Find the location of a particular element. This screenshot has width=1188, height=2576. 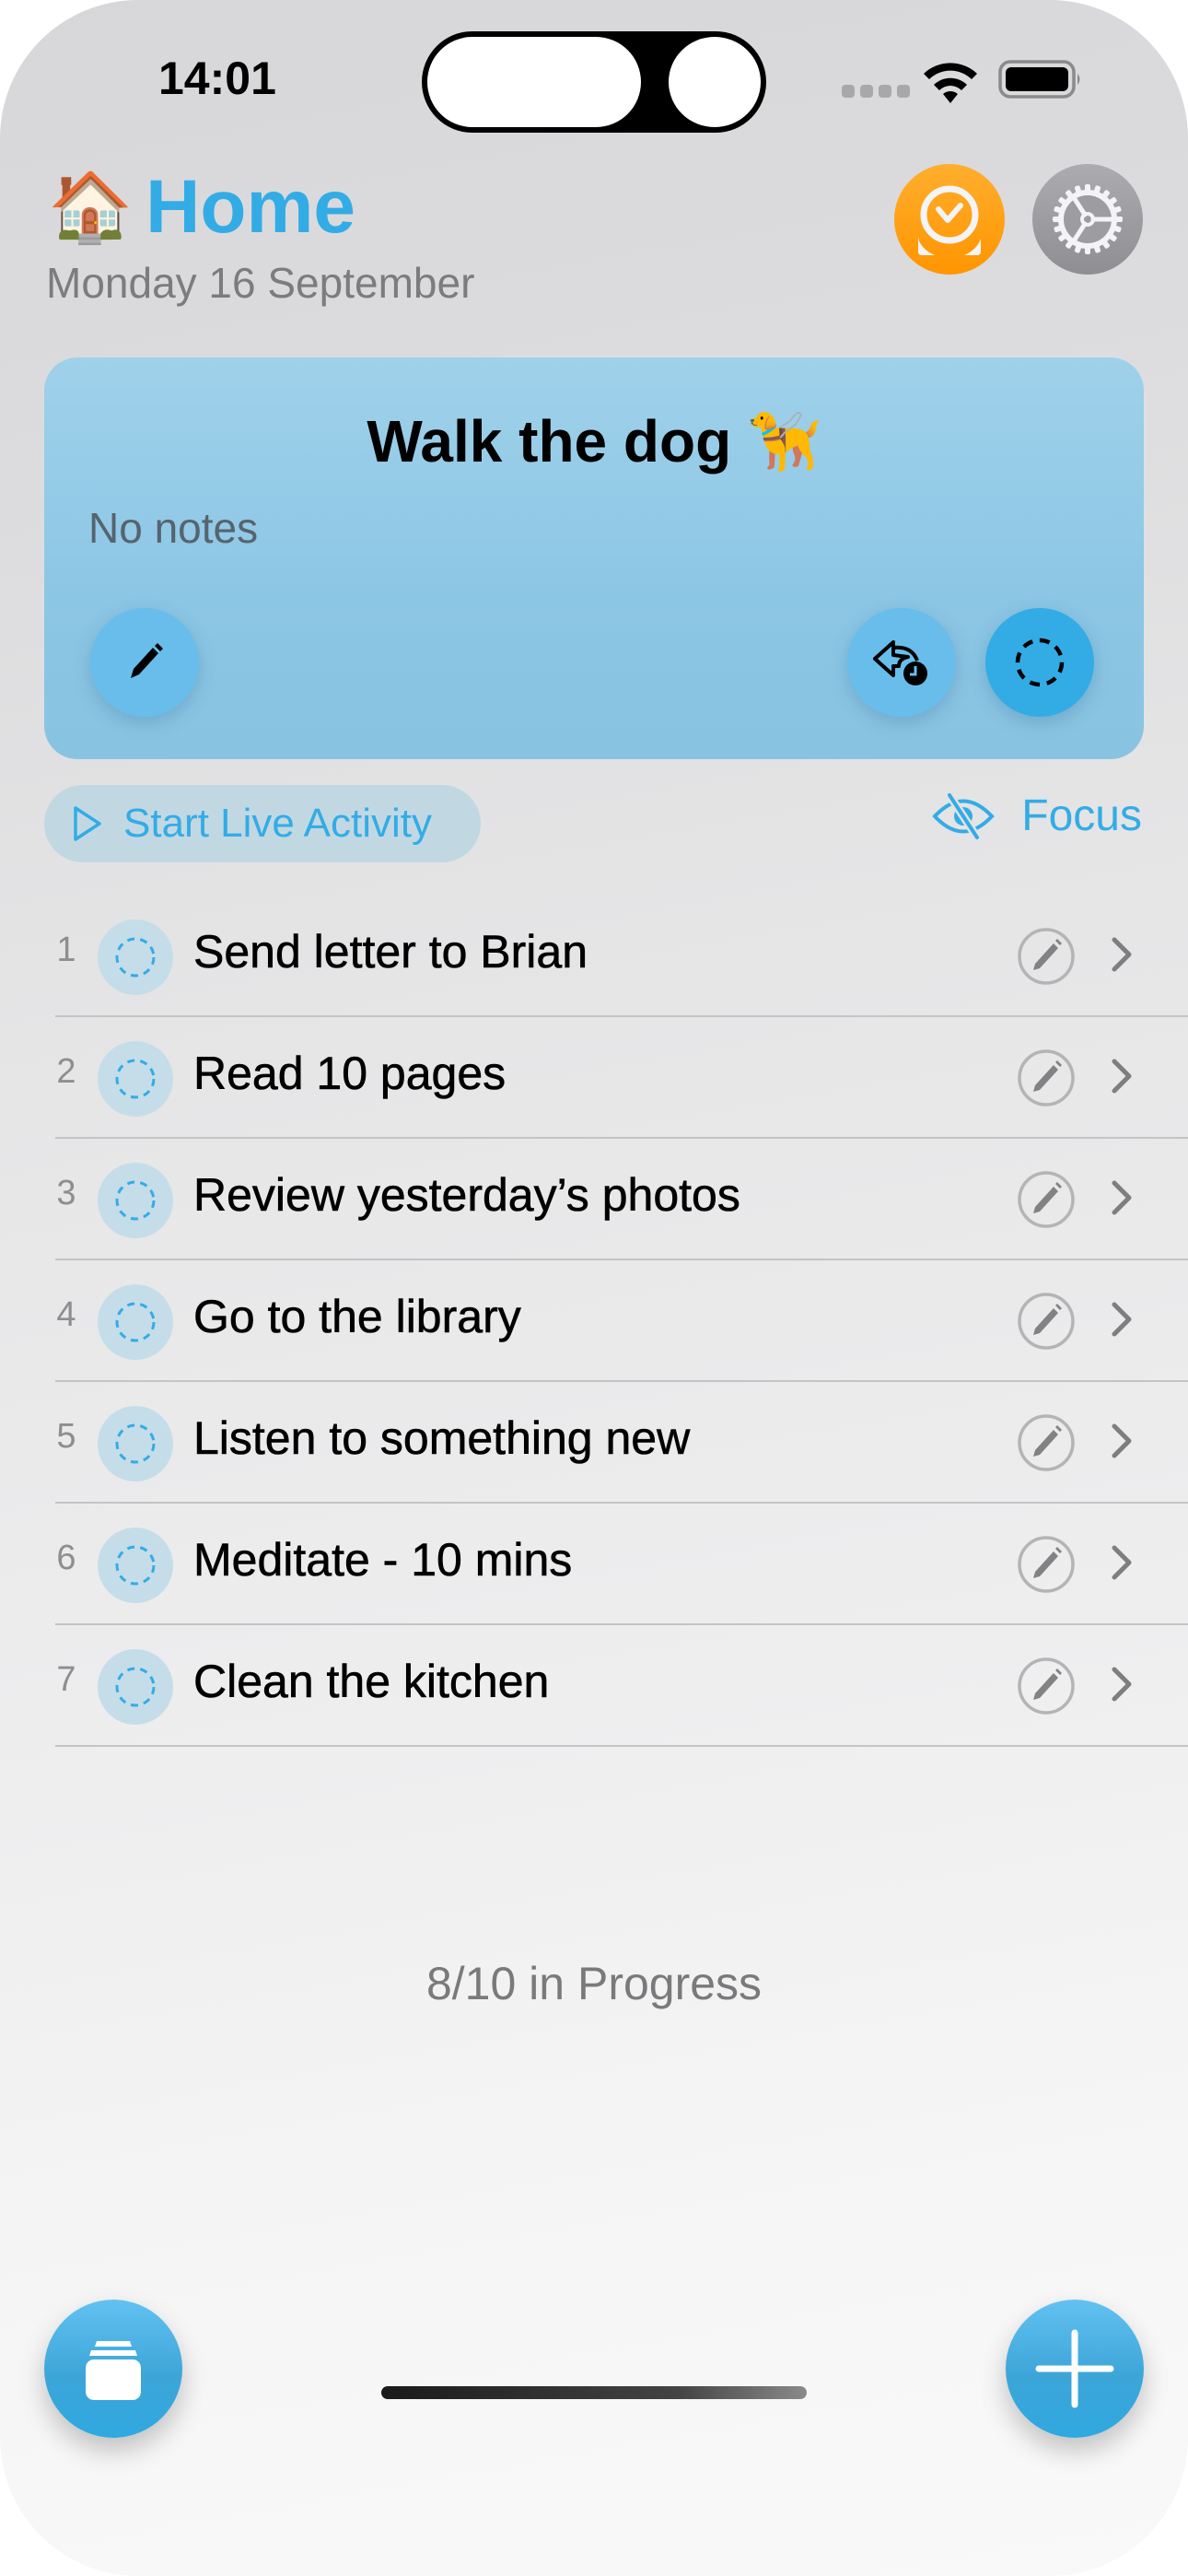

task-row: 2 Read 10 pages is located at coordinates (594, 1078).